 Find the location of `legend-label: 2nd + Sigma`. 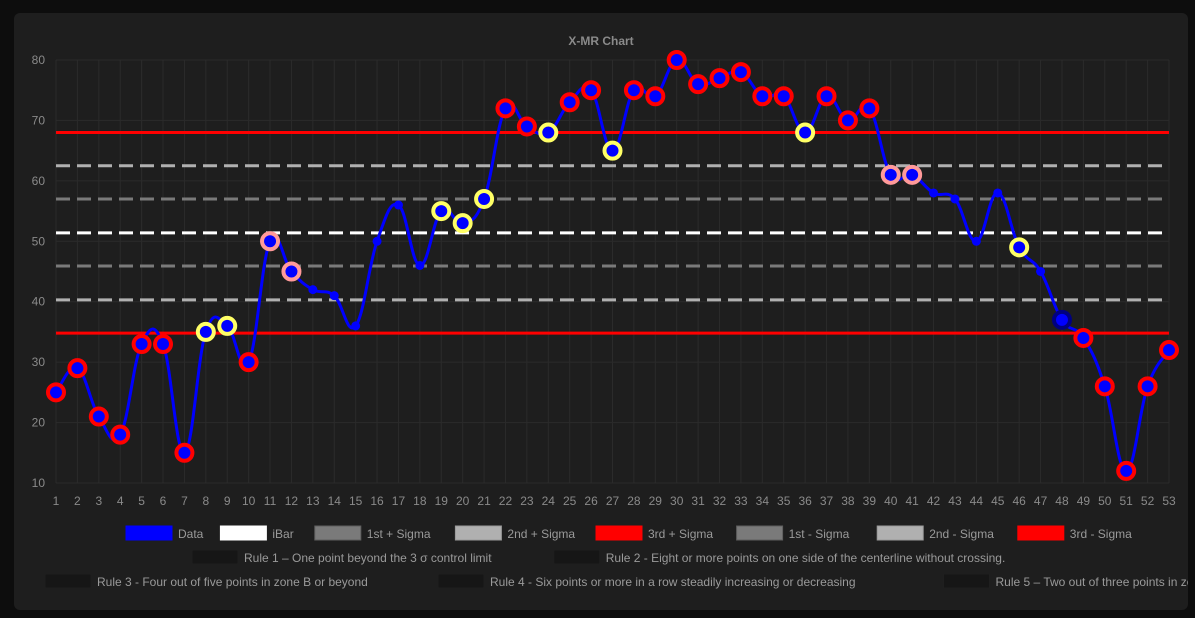

legend-label: 2nd + Sigma is located at coordinates (541, 534).